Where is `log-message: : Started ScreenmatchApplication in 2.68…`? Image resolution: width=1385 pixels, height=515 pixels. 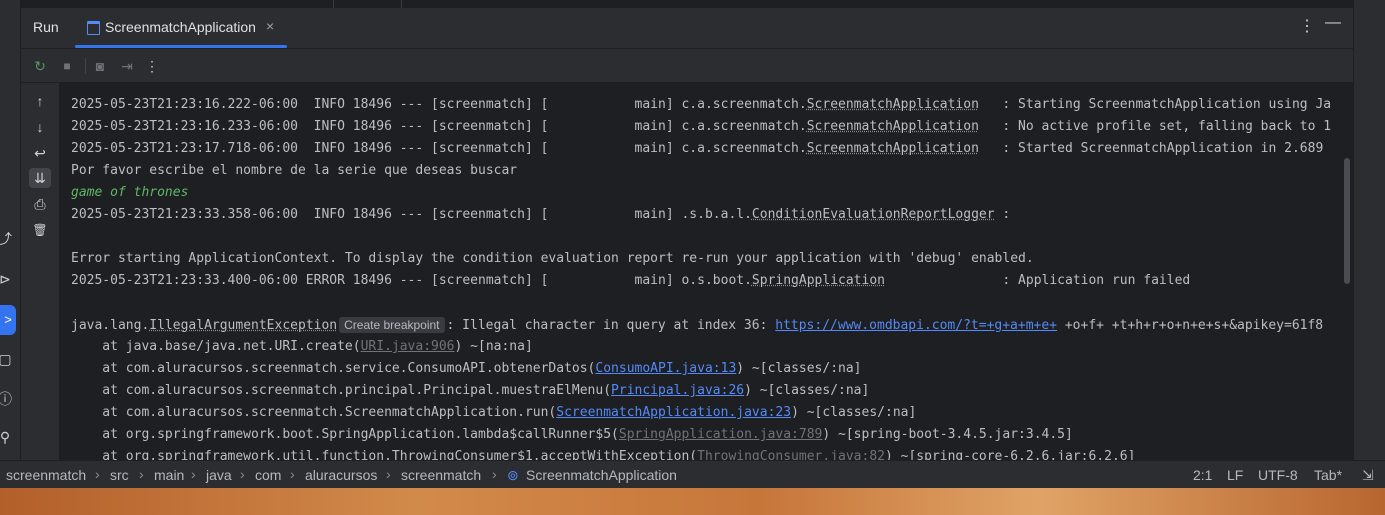 log-message: : Started ScreenmatchApplication in 2.68… is located at coordinates (1151, 148).